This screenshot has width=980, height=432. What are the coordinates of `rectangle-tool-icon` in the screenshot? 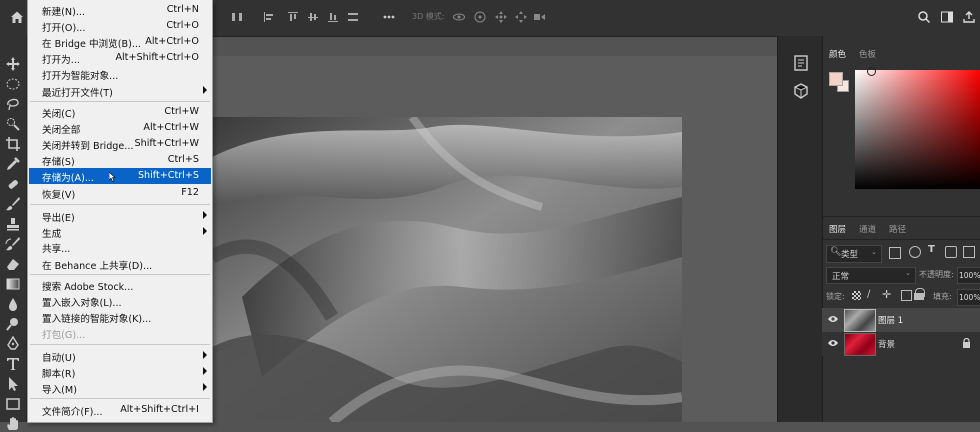 It's located at (13, 404).